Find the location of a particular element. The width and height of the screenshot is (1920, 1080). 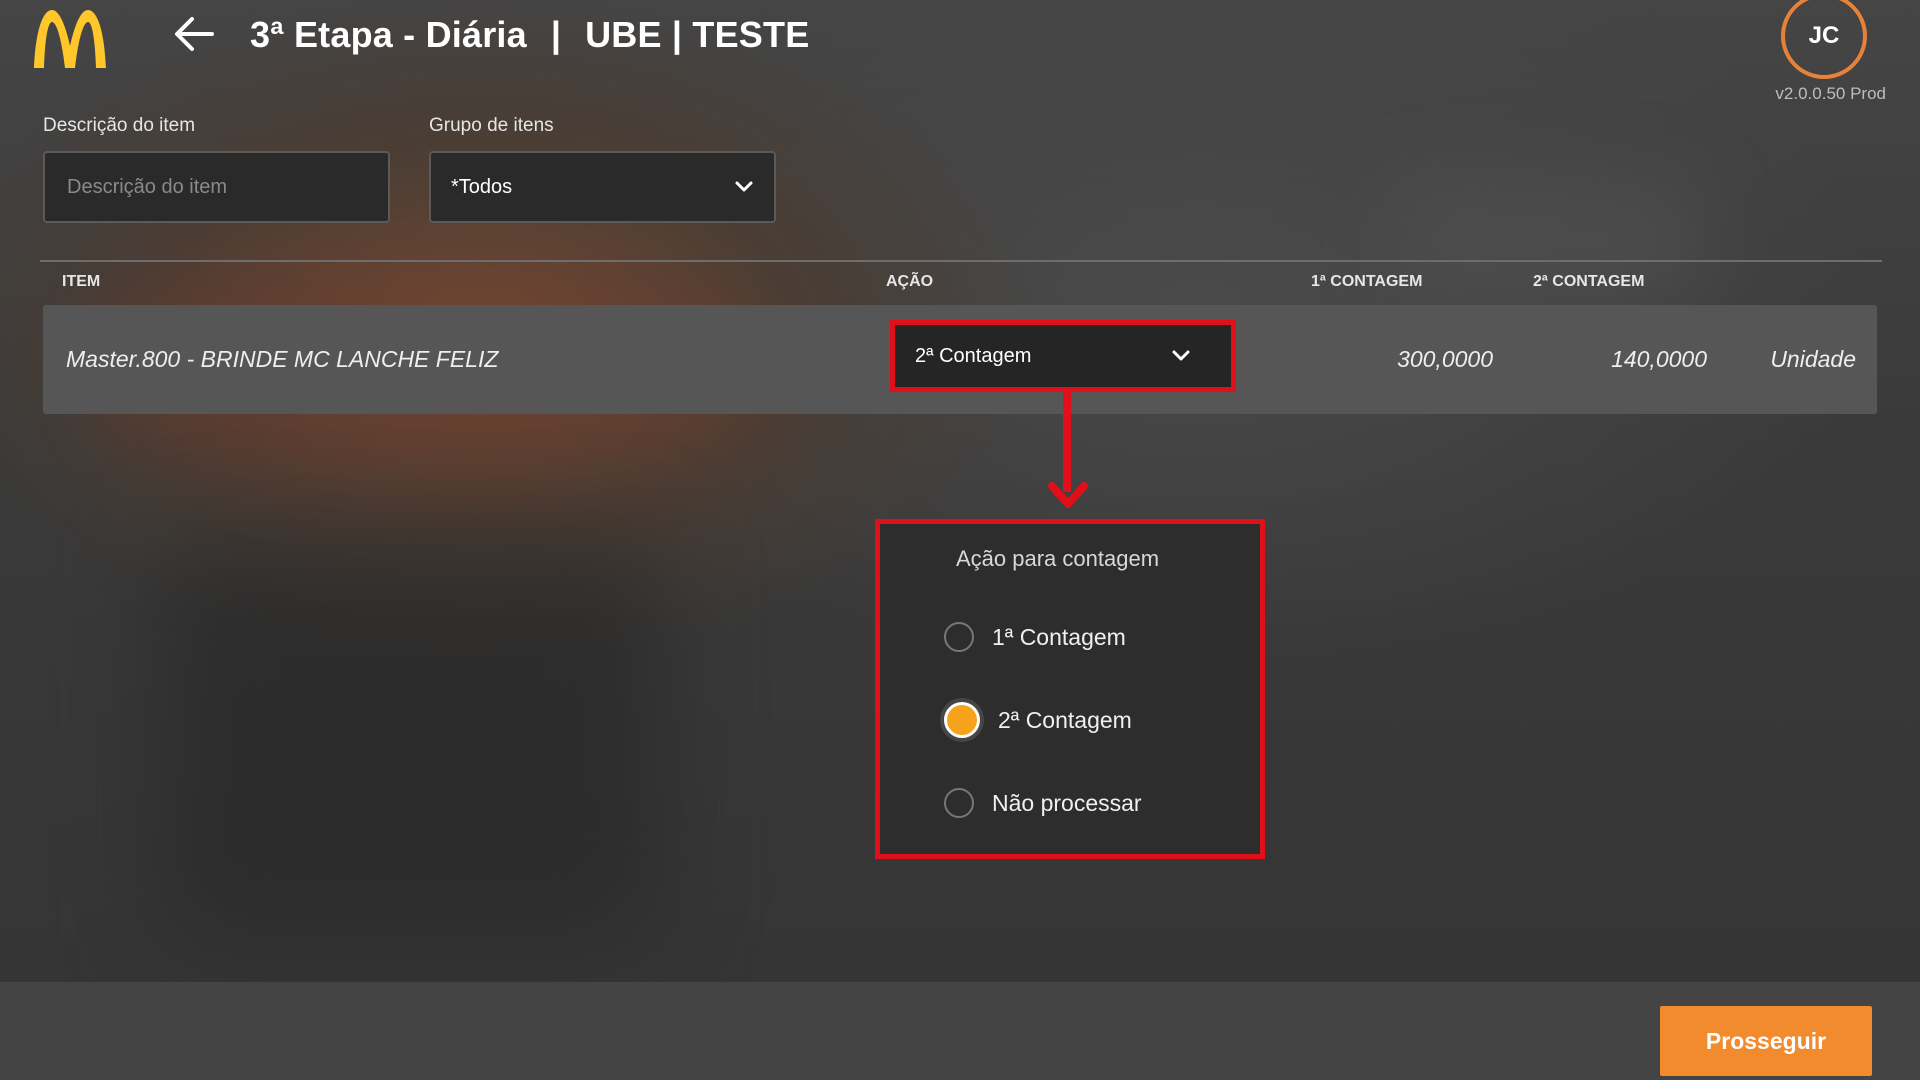

action-select: 2ª Contagem is located at coordinates (1063, 356).